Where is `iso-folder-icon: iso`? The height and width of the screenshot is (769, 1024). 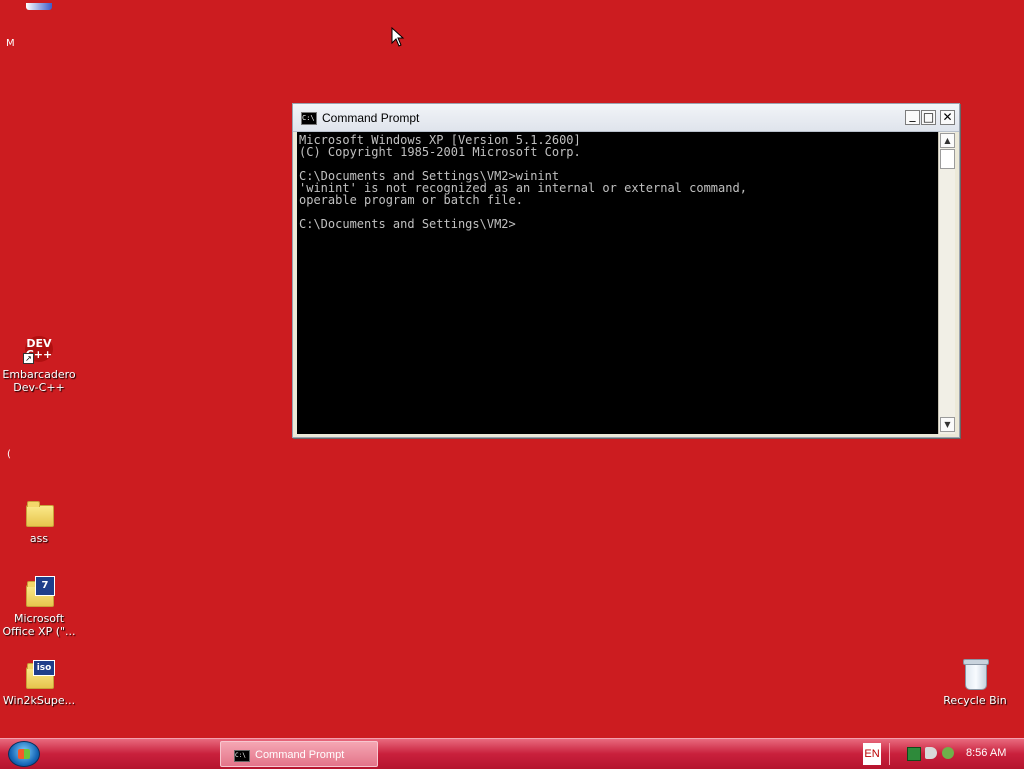 iso-folder-icon: iso is located at coordinates (39, 674).